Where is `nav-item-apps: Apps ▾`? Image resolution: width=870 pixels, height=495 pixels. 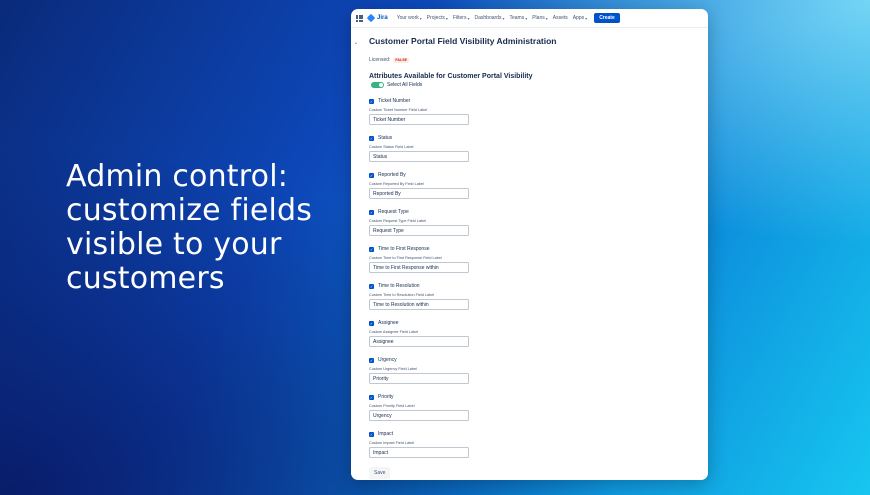
nav-item-apps: Apps ▾ is located at coordinates (580, 18).